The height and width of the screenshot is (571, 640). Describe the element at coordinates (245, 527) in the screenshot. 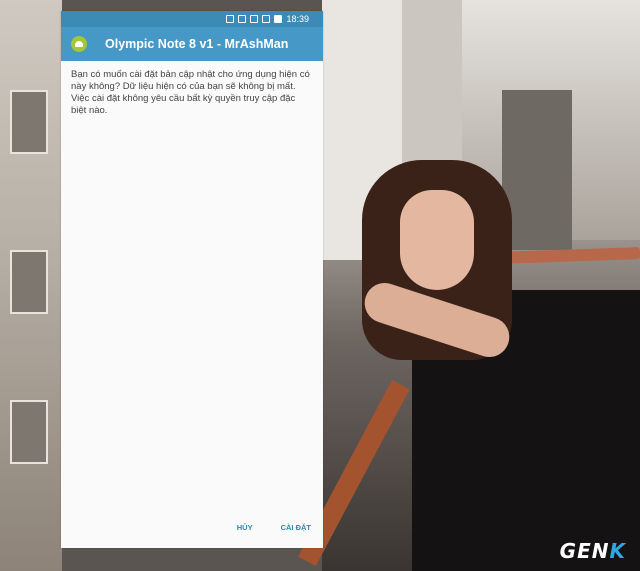

I see `cancel-button: HỦY` at that location.